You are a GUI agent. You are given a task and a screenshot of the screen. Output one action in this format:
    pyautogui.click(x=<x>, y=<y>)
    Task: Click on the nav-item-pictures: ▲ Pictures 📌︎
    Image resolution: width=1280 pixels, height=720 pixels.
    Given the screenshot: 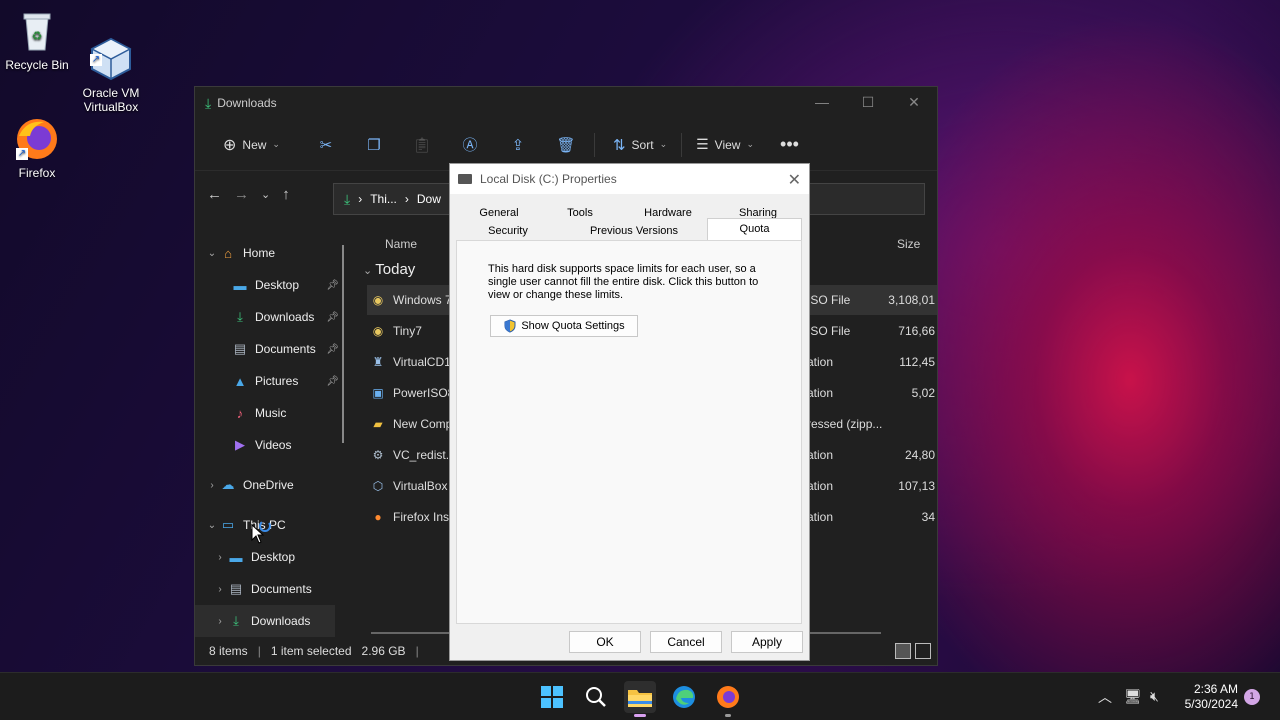 What is the action you would take?
    pyautogui.click(x=270, y=381)
    